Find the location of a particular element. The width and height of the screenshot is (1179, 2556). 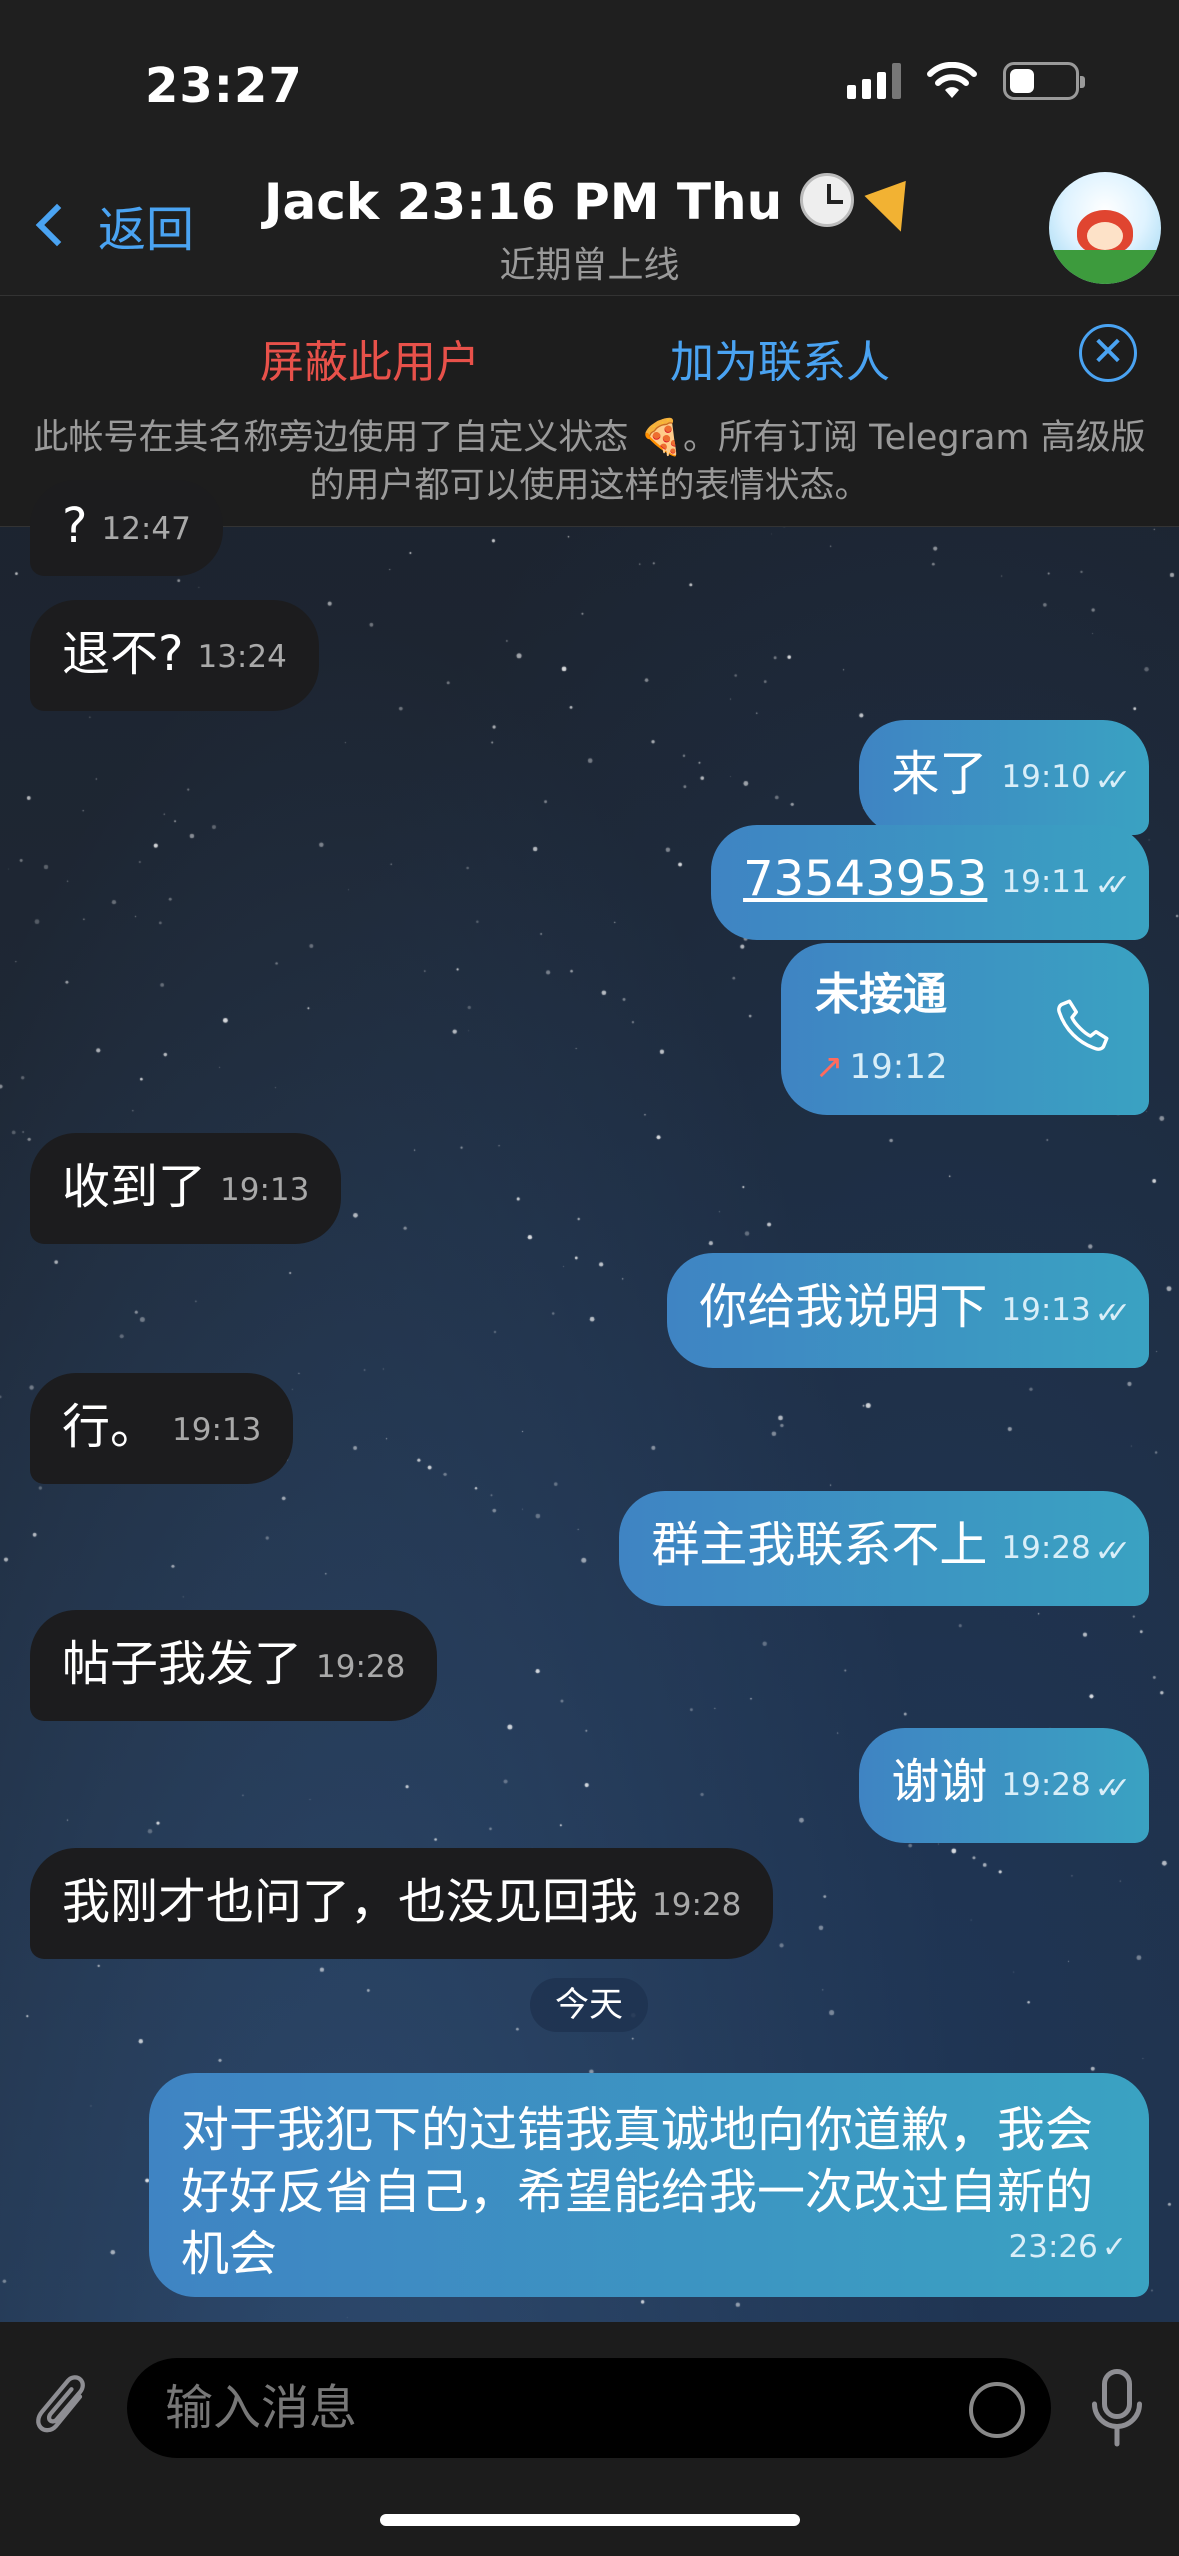

wifi-icon is located at coordinates (952, 80).